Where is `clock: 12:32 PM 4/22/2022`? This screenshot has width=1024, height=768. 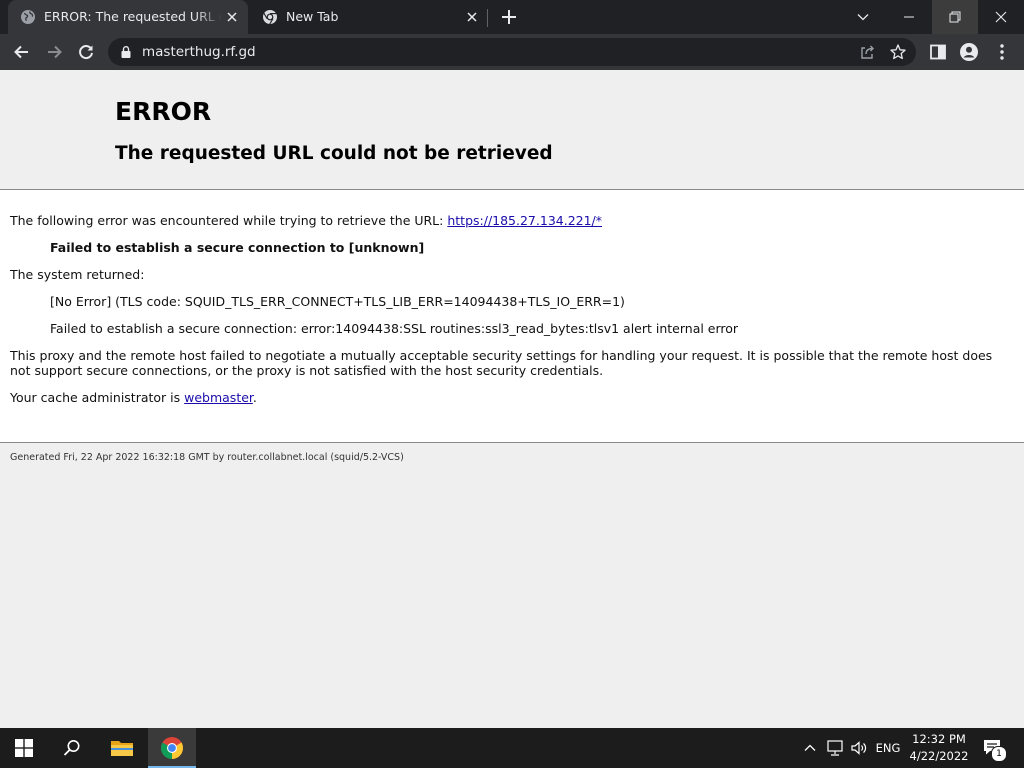
clock: 12:32 PM 4/22/2022 is located at coordinates (939, 749).